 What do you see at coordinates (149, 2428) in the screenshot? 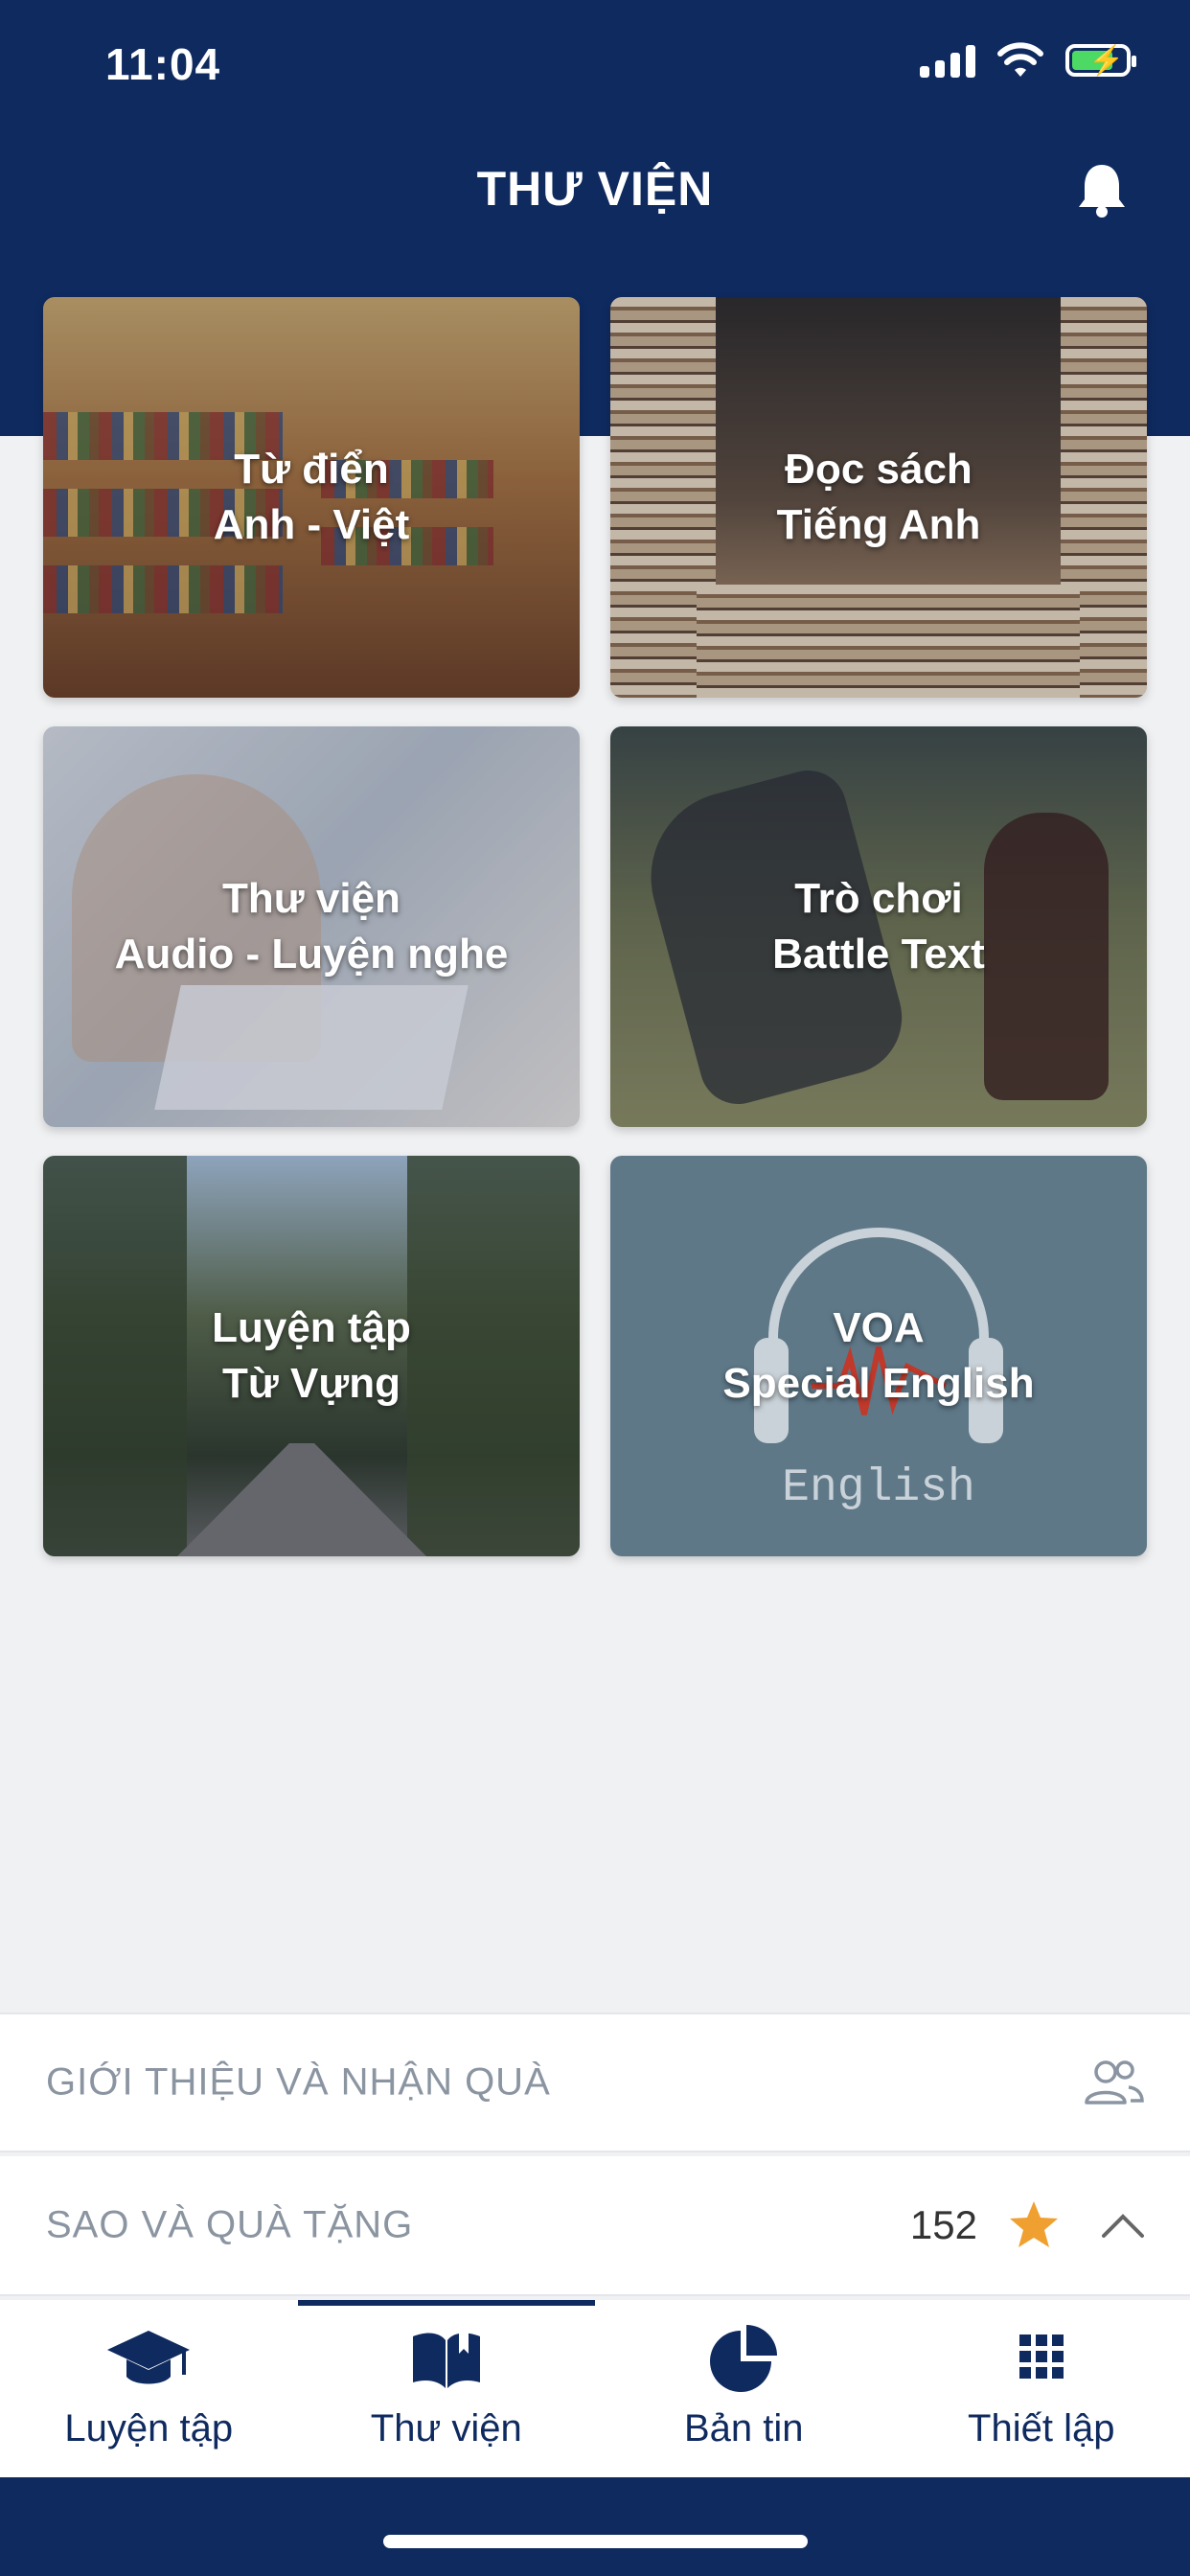
I see `tab-label: Luyện tập` at bounding box center [149, 2428].